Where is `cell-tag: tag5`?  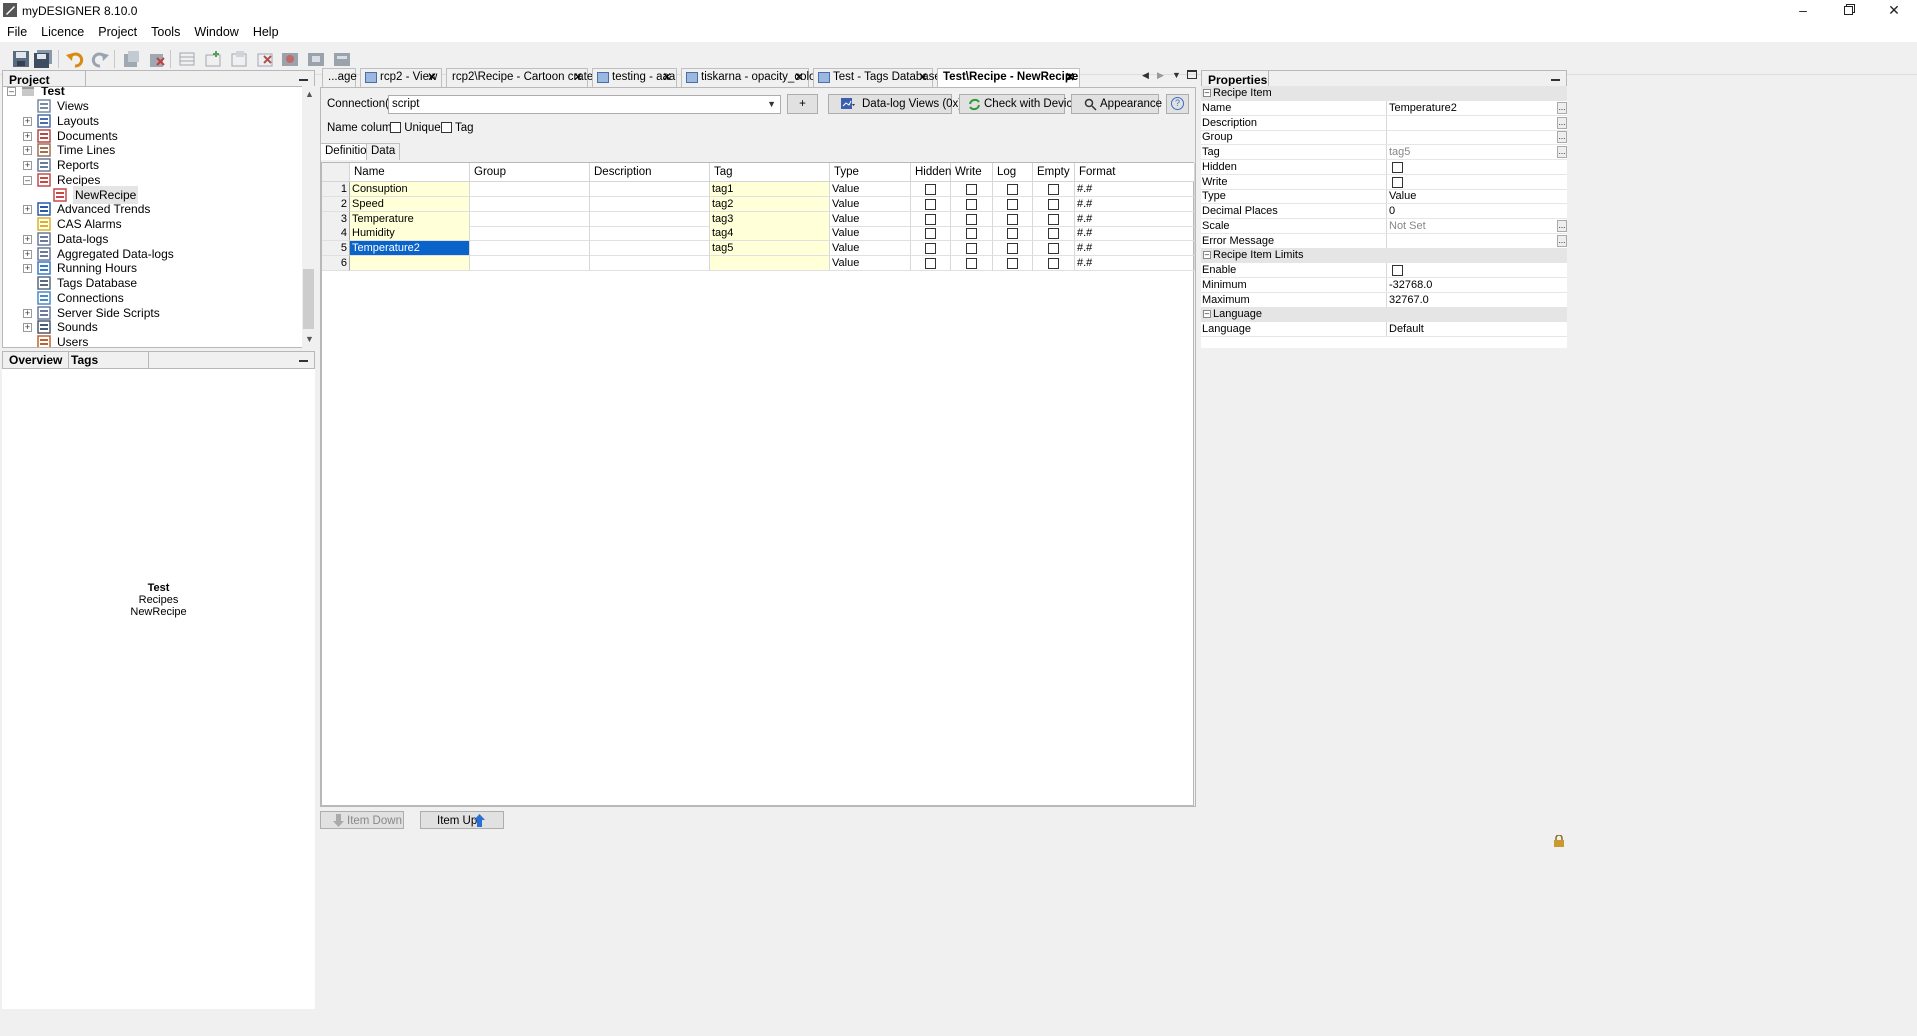
cell-tag: tag5 is located at coordinates (770, 249).